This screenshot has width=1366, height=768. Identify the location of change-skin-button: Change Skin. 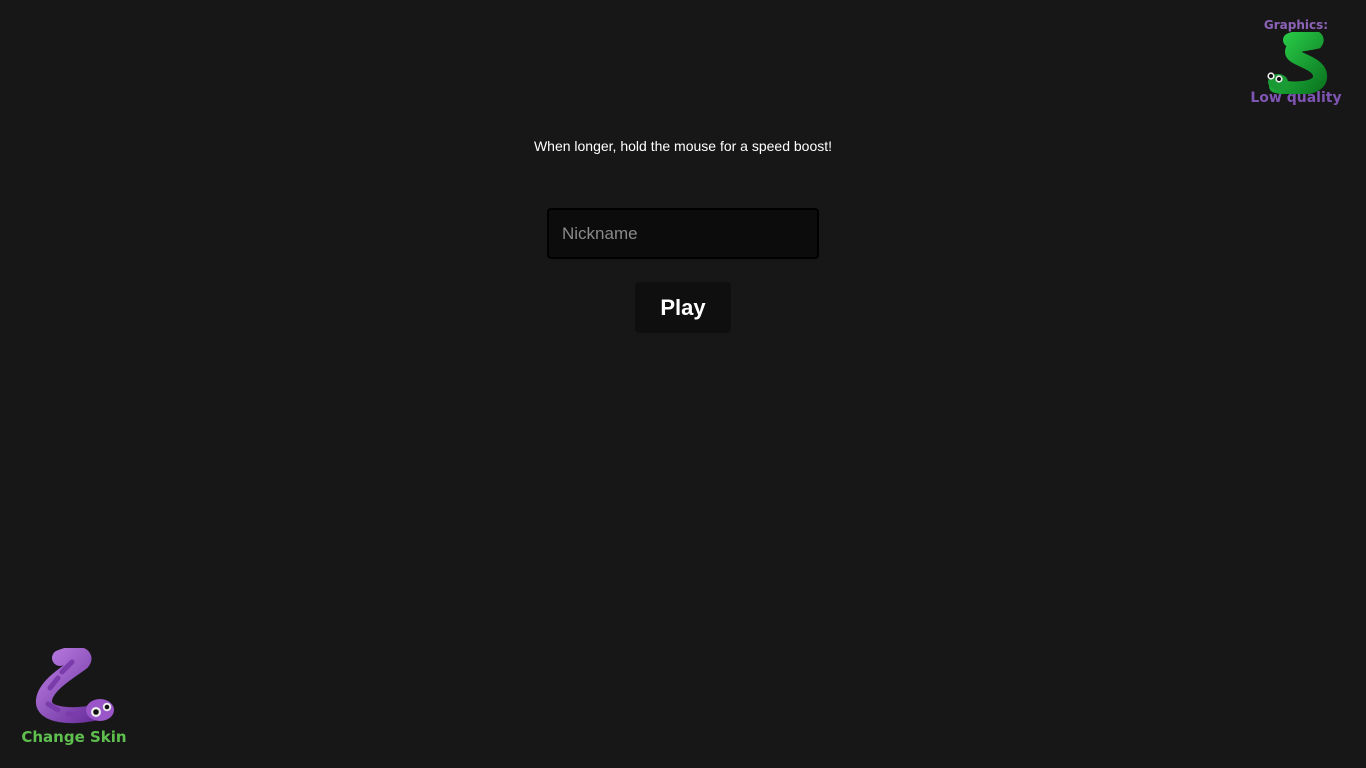
(74, 700).